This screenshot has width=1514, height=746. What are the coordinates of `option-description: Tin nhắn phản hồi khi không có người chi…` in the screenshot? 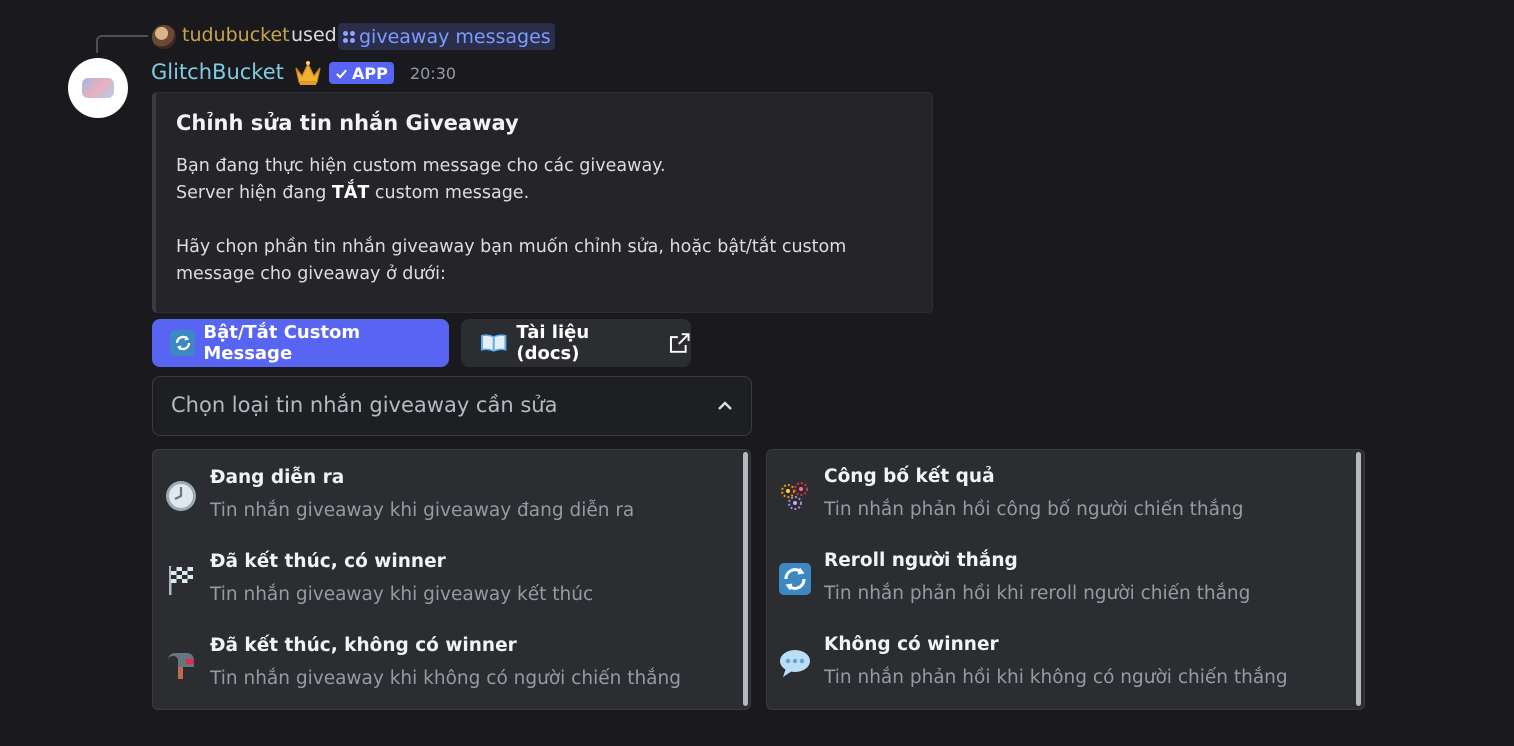 It's located at (1056, 677).